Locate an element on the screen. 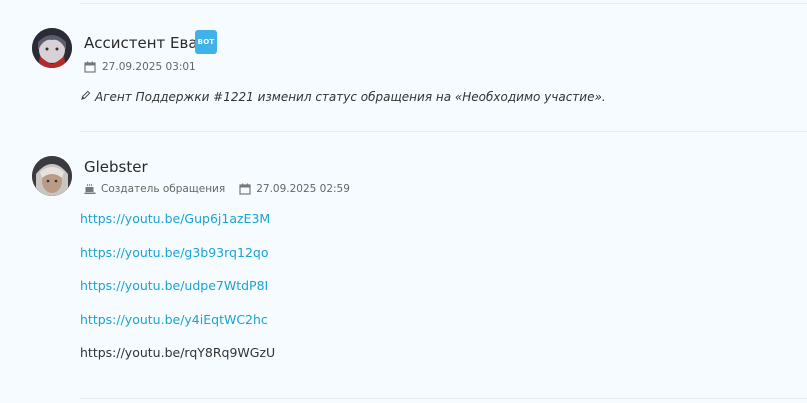  post-meta: Создатель обращения 27.09.2025 02:59 is located at coordinates (217, 189).